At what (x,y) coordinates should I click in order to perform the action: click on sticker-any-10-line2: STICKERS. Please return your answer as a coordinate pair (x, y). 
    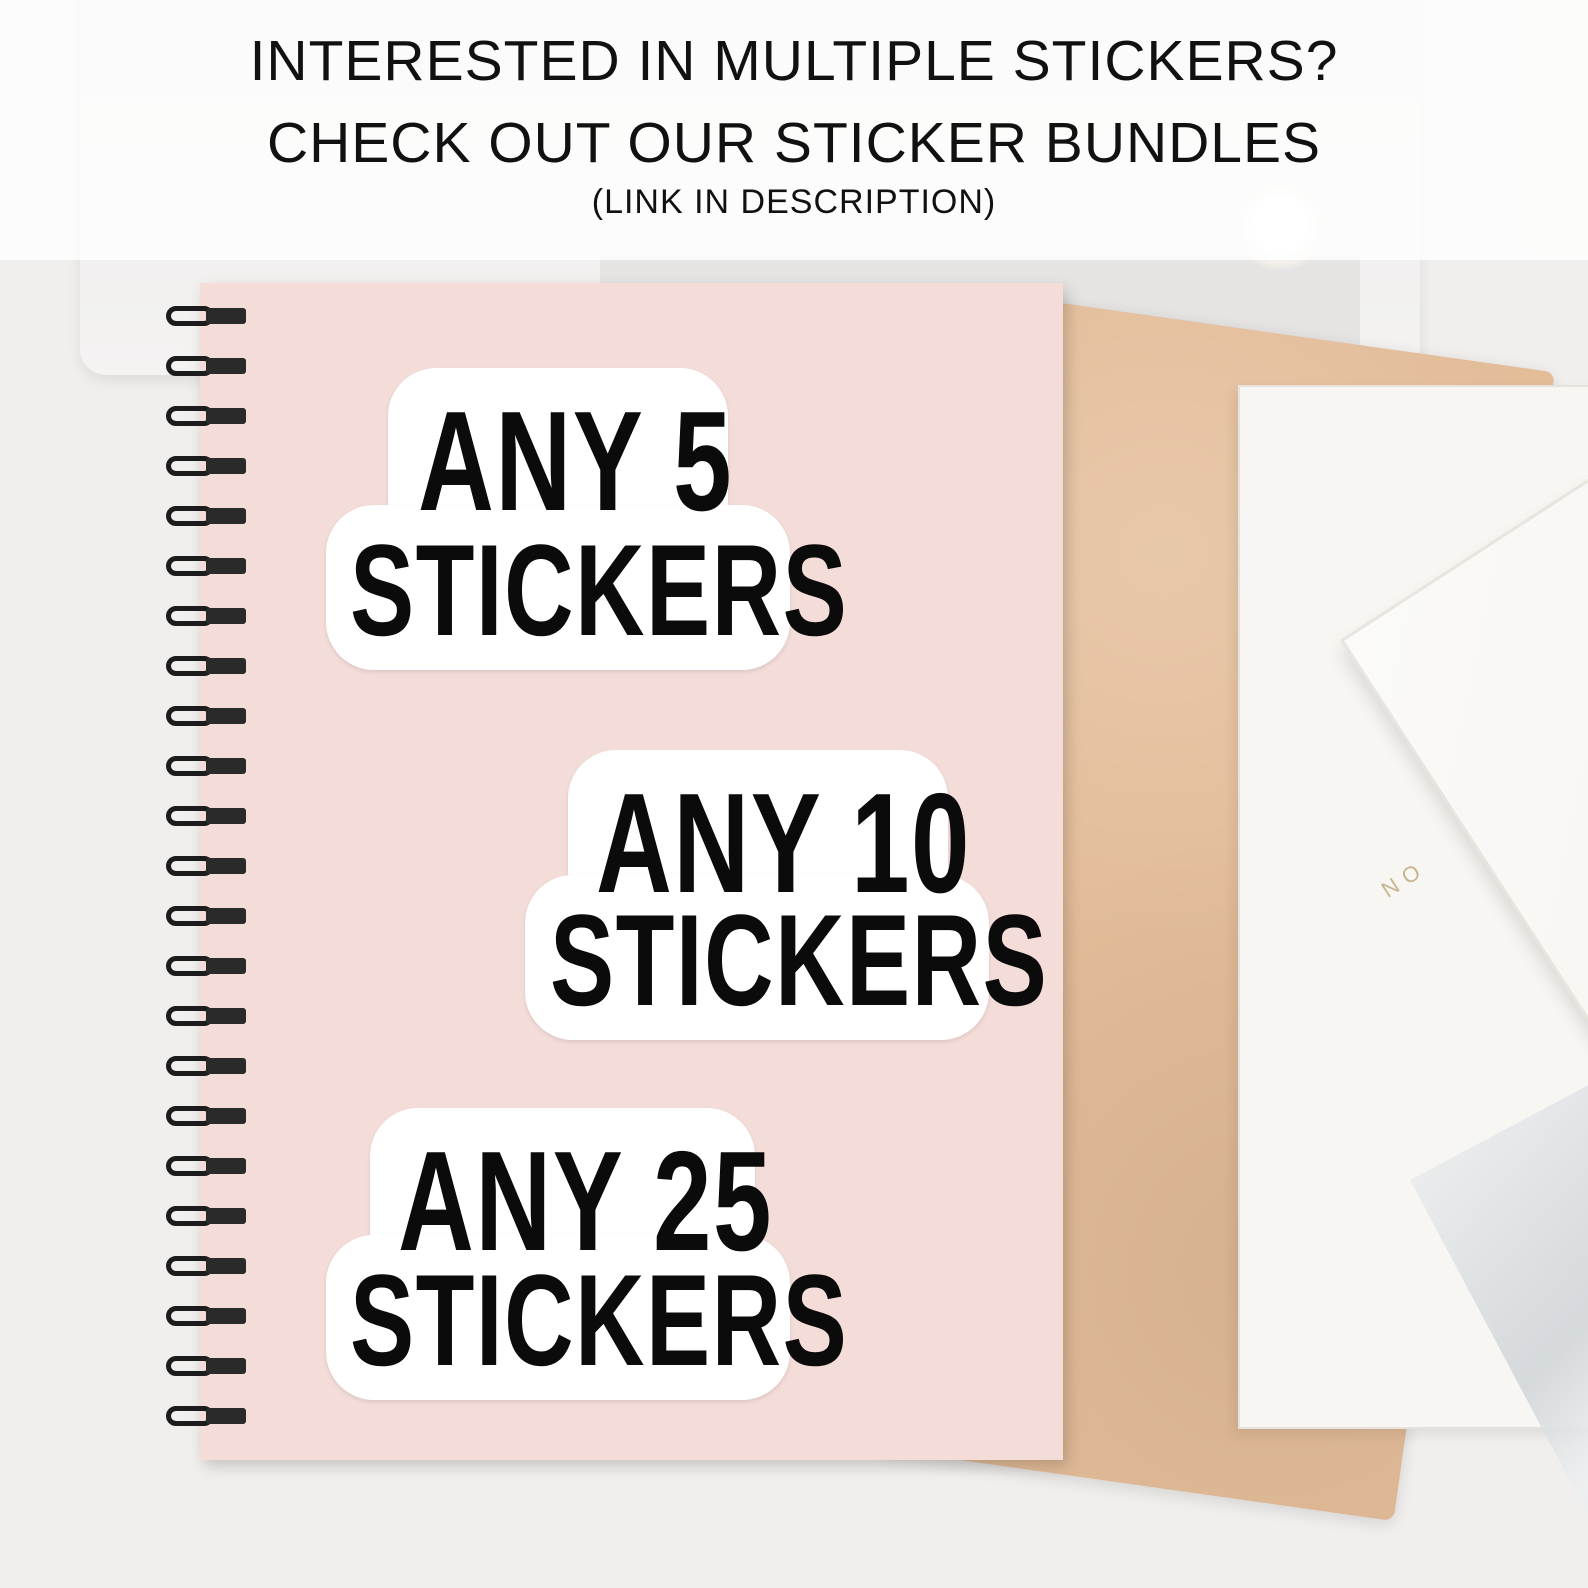
    Looking at the image, I should click on (799, 960).